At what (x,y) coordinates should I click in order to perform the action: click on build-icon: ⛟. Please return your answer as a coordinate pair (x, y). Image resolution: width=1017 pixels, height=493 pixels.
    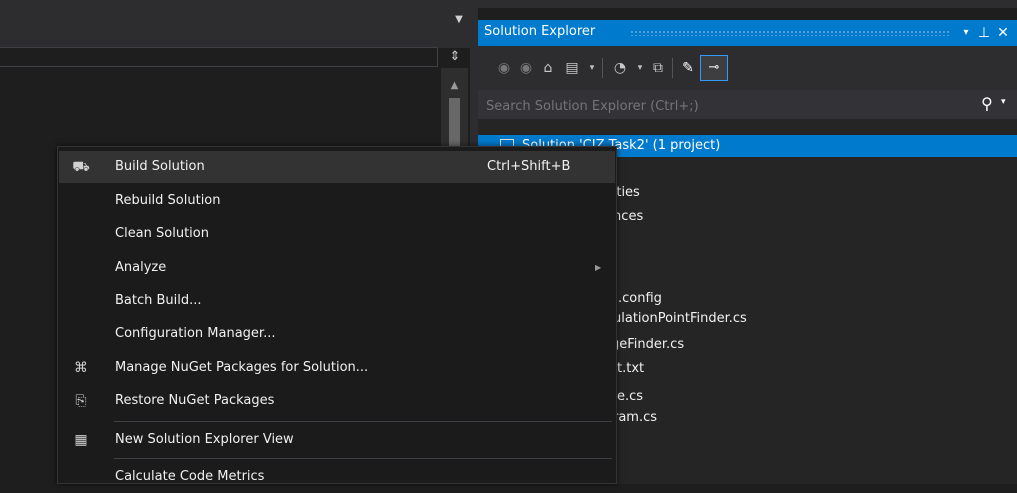
    Looking at the image, I should click on (81, 167).